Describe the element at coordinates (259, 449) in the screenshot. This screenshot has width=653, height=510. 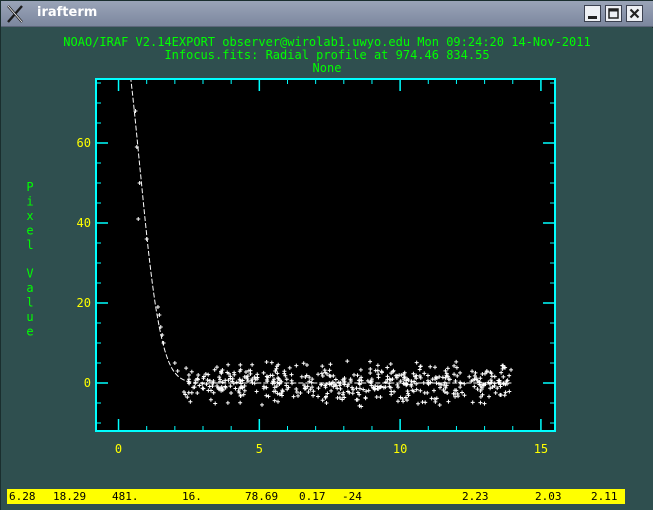
I see `x-tick-label: 5` at that location.